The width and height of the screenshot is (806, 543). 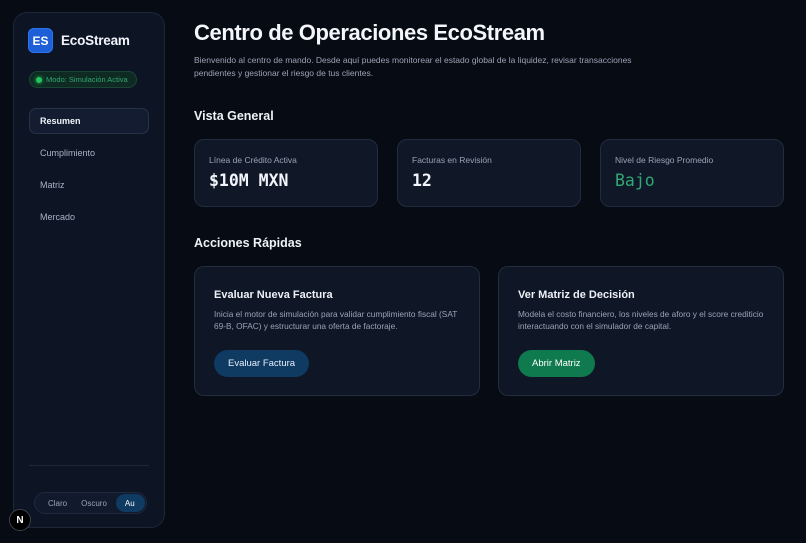 I want to click on brand-name: EcoStream, so click(x=95, y=40).